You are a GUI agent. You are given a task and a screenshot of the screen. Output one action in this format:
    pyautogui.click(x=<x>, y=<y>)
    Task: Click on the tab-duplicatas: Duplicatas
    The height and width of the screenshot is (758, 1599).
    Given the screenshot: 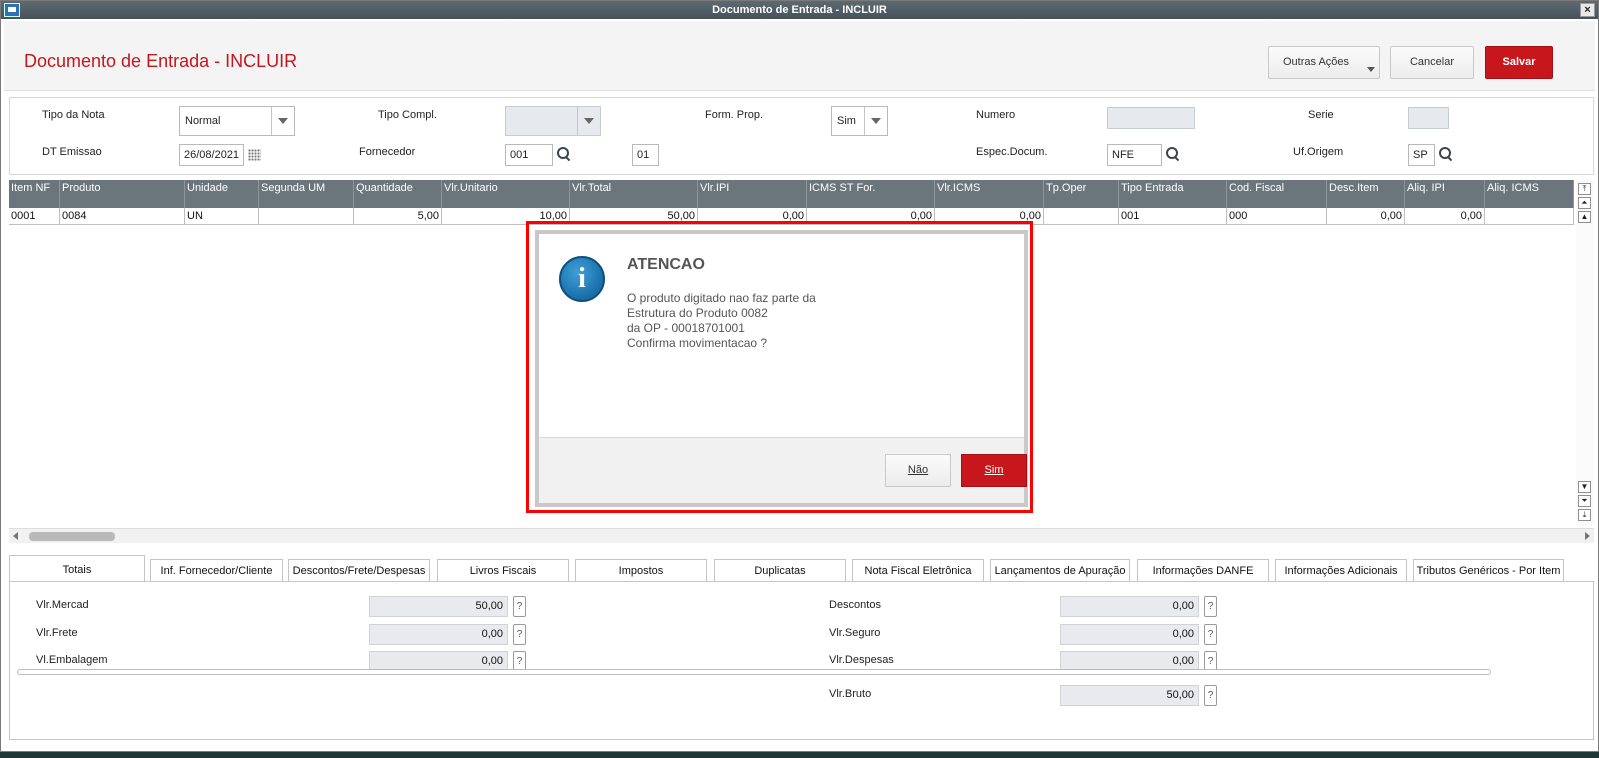 What is the action you would take?
    pyautogui.click(x=780, y=570)
    